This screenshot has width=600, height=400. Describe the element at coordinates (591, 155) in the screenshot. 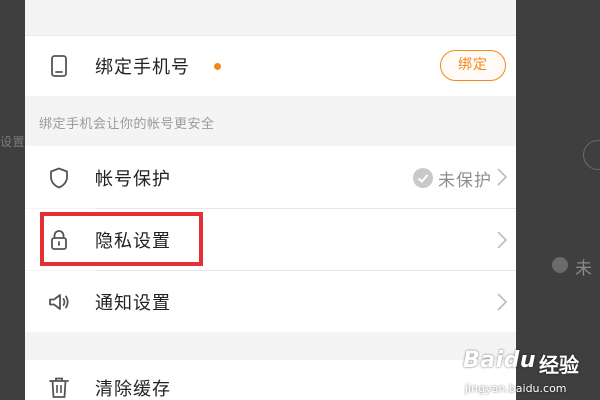

I see `background-circle` at that location.